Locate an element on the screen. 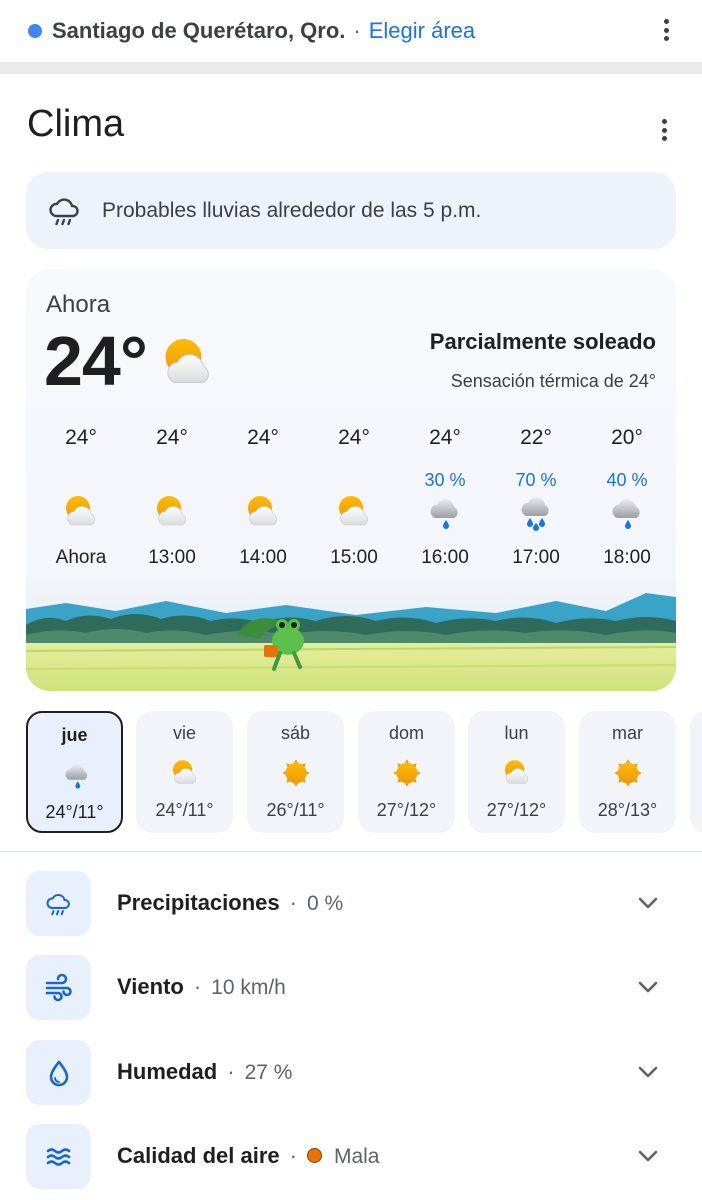 This screenshot has width=702, height=1200. wind-row: Viento · 10 km/h is located at coordinates (351, 988).